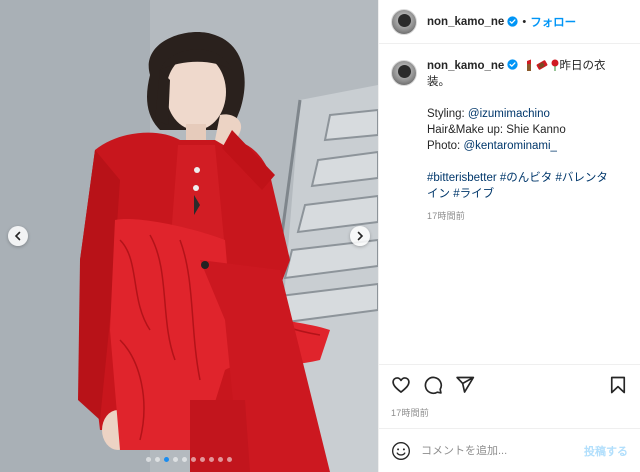 Image resolution: width=640 pixels, height=472 pixels. Describe the element at coordinates (465, 66) in the screenshot. I see `caption-username: non_kamo_ne` at that location.